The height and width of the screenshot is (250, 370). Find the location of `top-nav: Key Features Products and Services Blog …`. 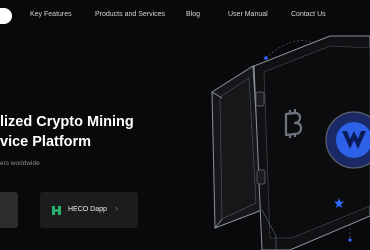

top-nav: Key Features Products and Services Blog … is located at coordinates (185, 16).